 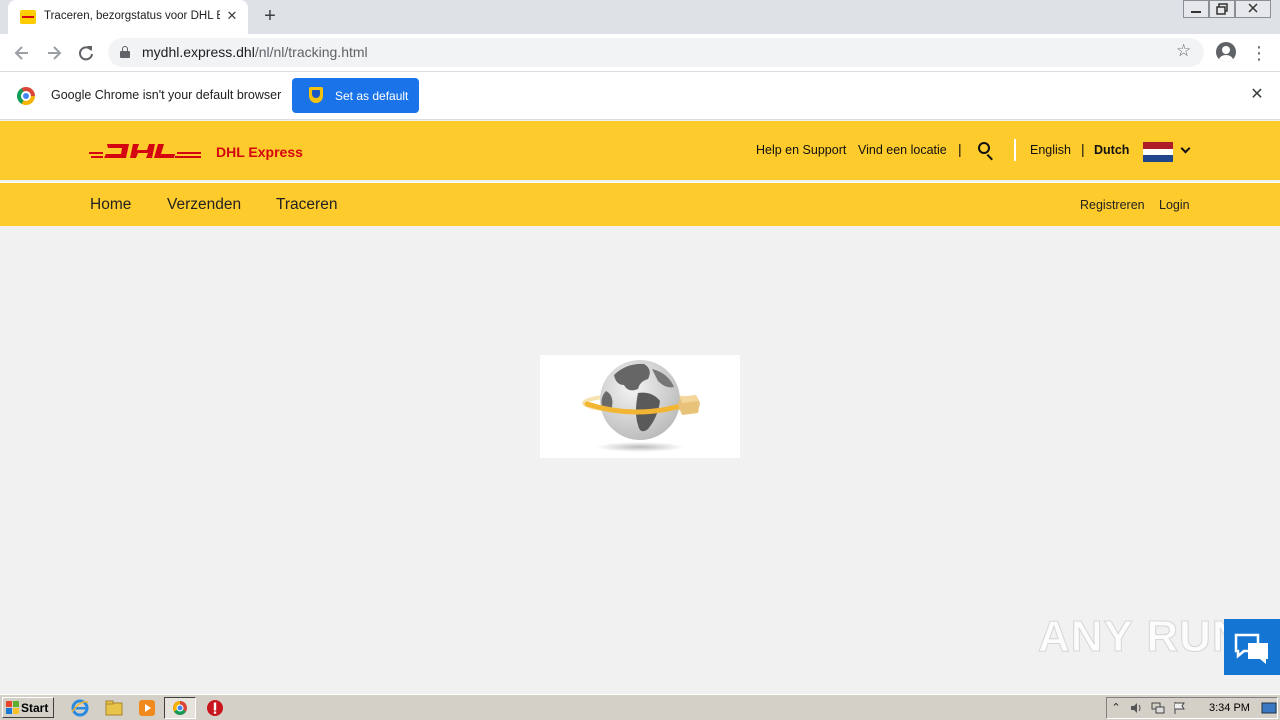 I want to click on kebab-menu-icon: ⋮, so click(x=1259, y=53).